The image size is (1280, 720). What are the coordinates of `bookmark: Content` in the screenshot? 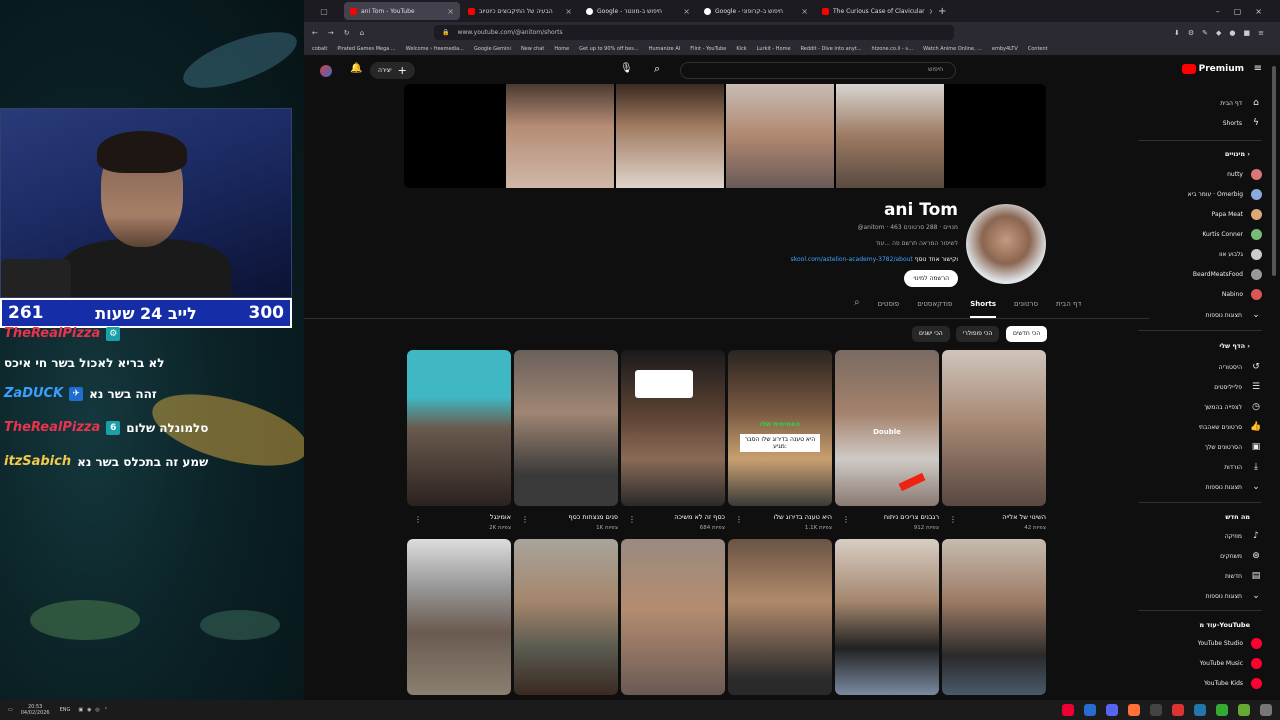 It's located at (1038, 49).